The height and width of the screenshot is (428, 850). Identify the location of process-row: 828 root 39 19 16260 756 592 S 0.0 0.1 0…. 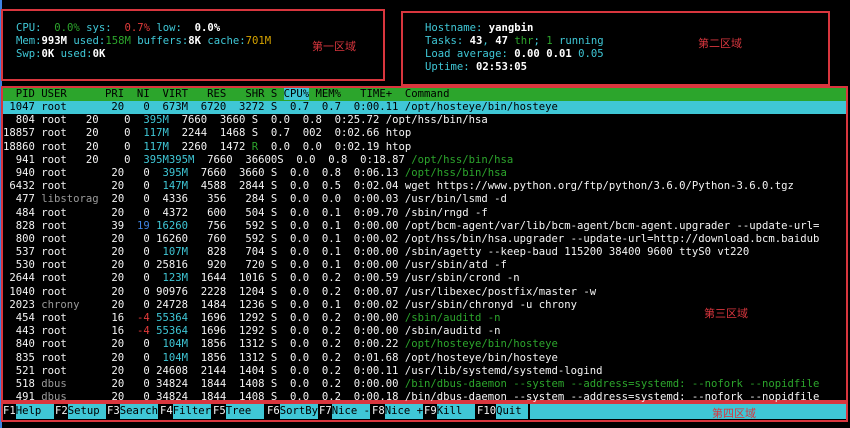
(424, 226).